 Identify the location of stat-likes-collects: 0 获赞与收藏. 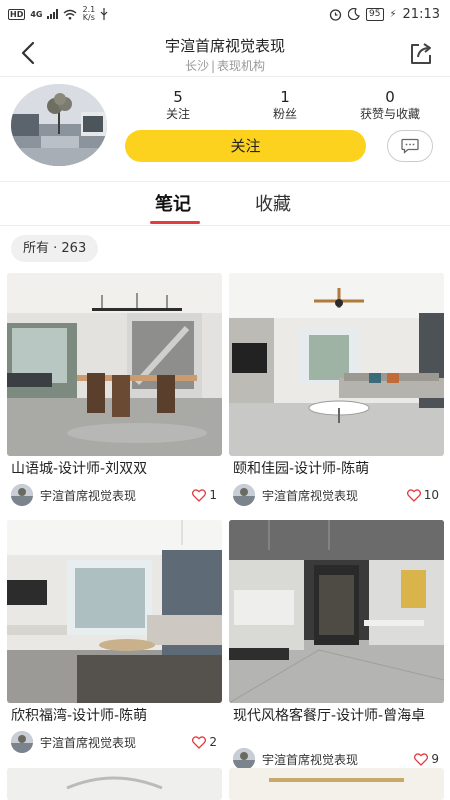
(390, 105).